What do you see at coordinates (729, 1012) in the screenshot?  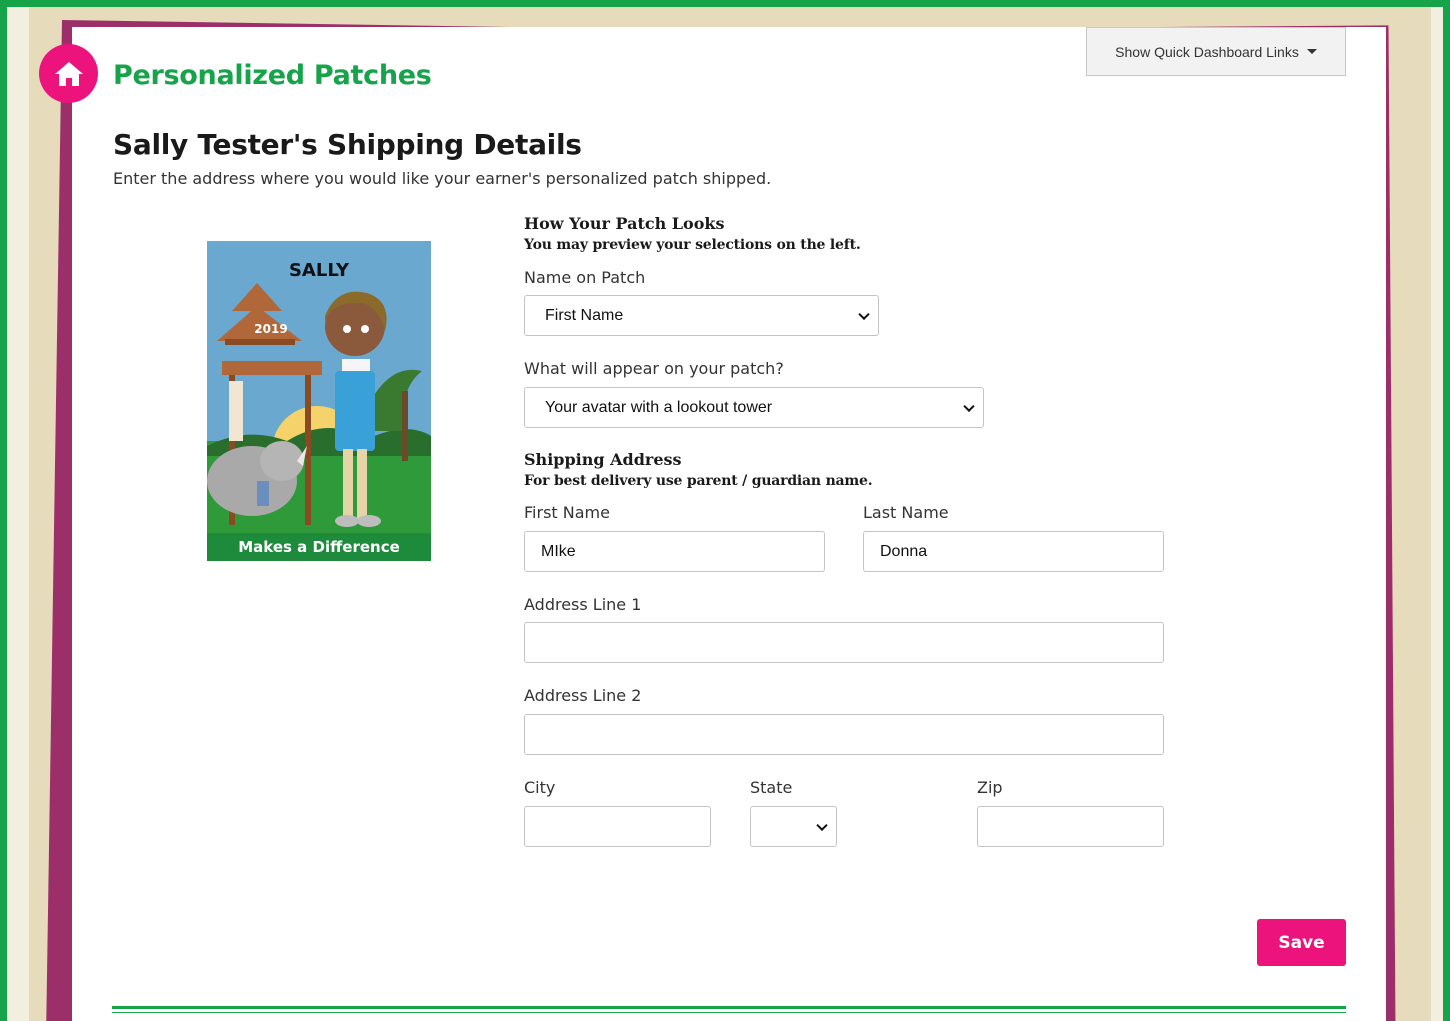 I see `footer-divider-thin` at bounding box center [729, 1012].